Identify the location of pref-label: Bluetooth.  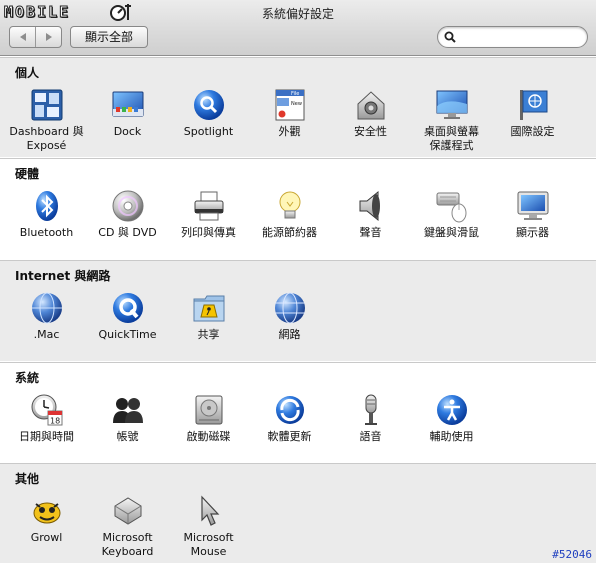
(46, 232).